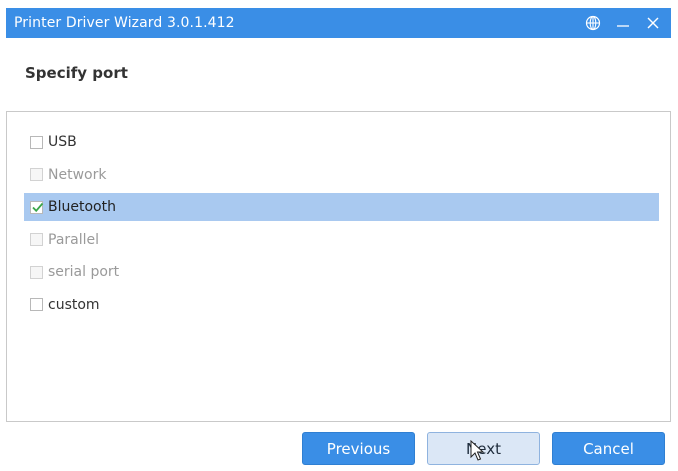  Describe the element at coordinates (82, 207) in the screenshot. I see `port-label: Bluetooth` at that location.